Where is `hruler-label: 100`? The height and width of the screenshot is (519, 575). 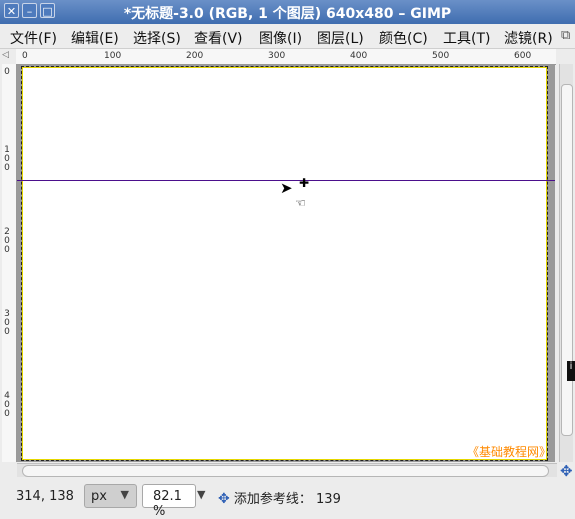
hruler-label: 100 is located at coordinates (113, 56).